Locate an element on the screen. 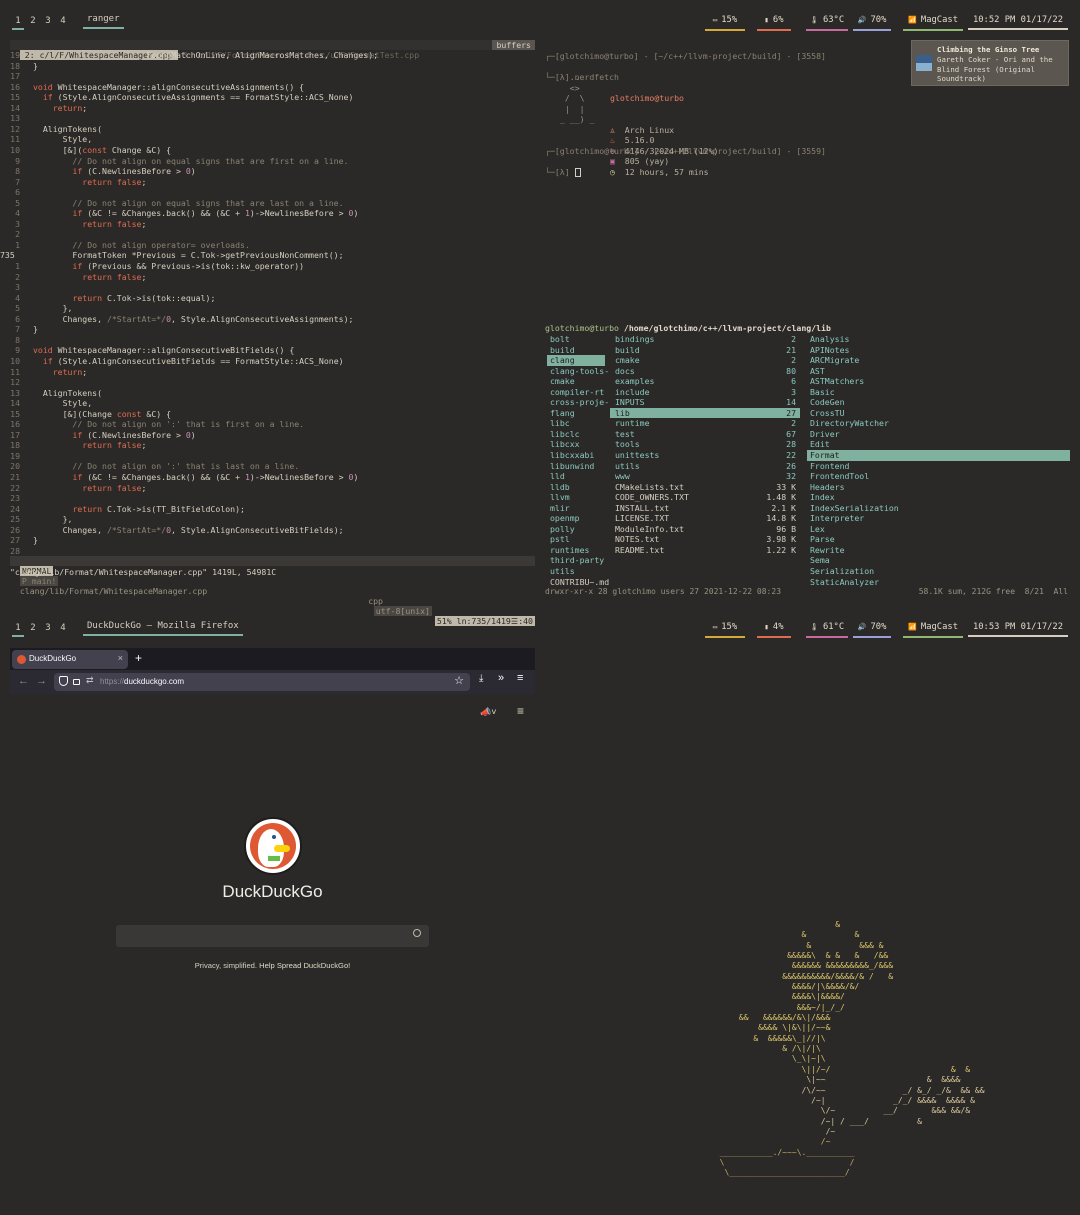  ranger-entry: polly is located at coordinates (576, 529).